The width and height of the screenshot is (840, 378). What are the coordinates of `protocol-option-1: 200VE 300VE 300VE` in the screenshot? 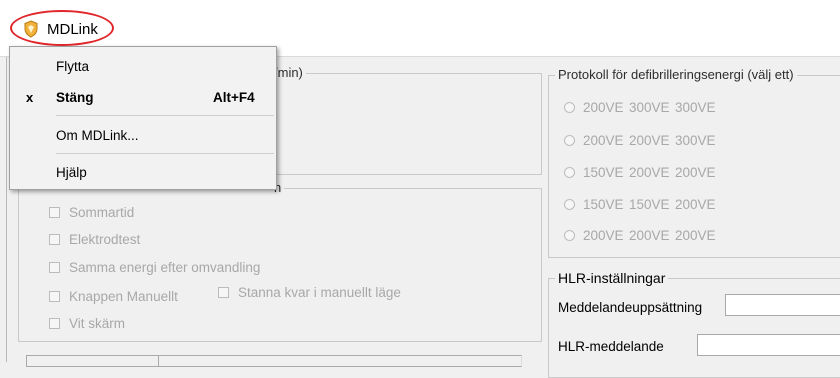 It's located at (642, 107).